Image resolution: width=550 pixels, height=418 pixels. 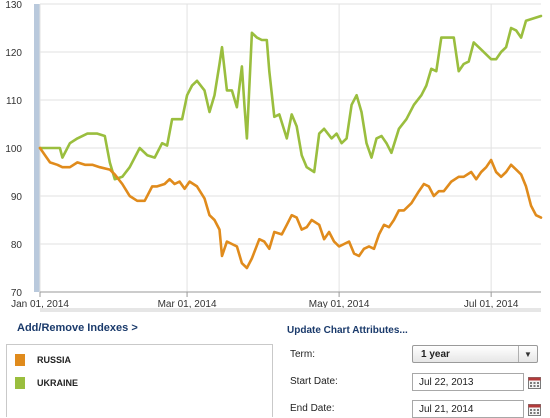 I want to click on y-tick-label: 70, so click(x=17, y=293).